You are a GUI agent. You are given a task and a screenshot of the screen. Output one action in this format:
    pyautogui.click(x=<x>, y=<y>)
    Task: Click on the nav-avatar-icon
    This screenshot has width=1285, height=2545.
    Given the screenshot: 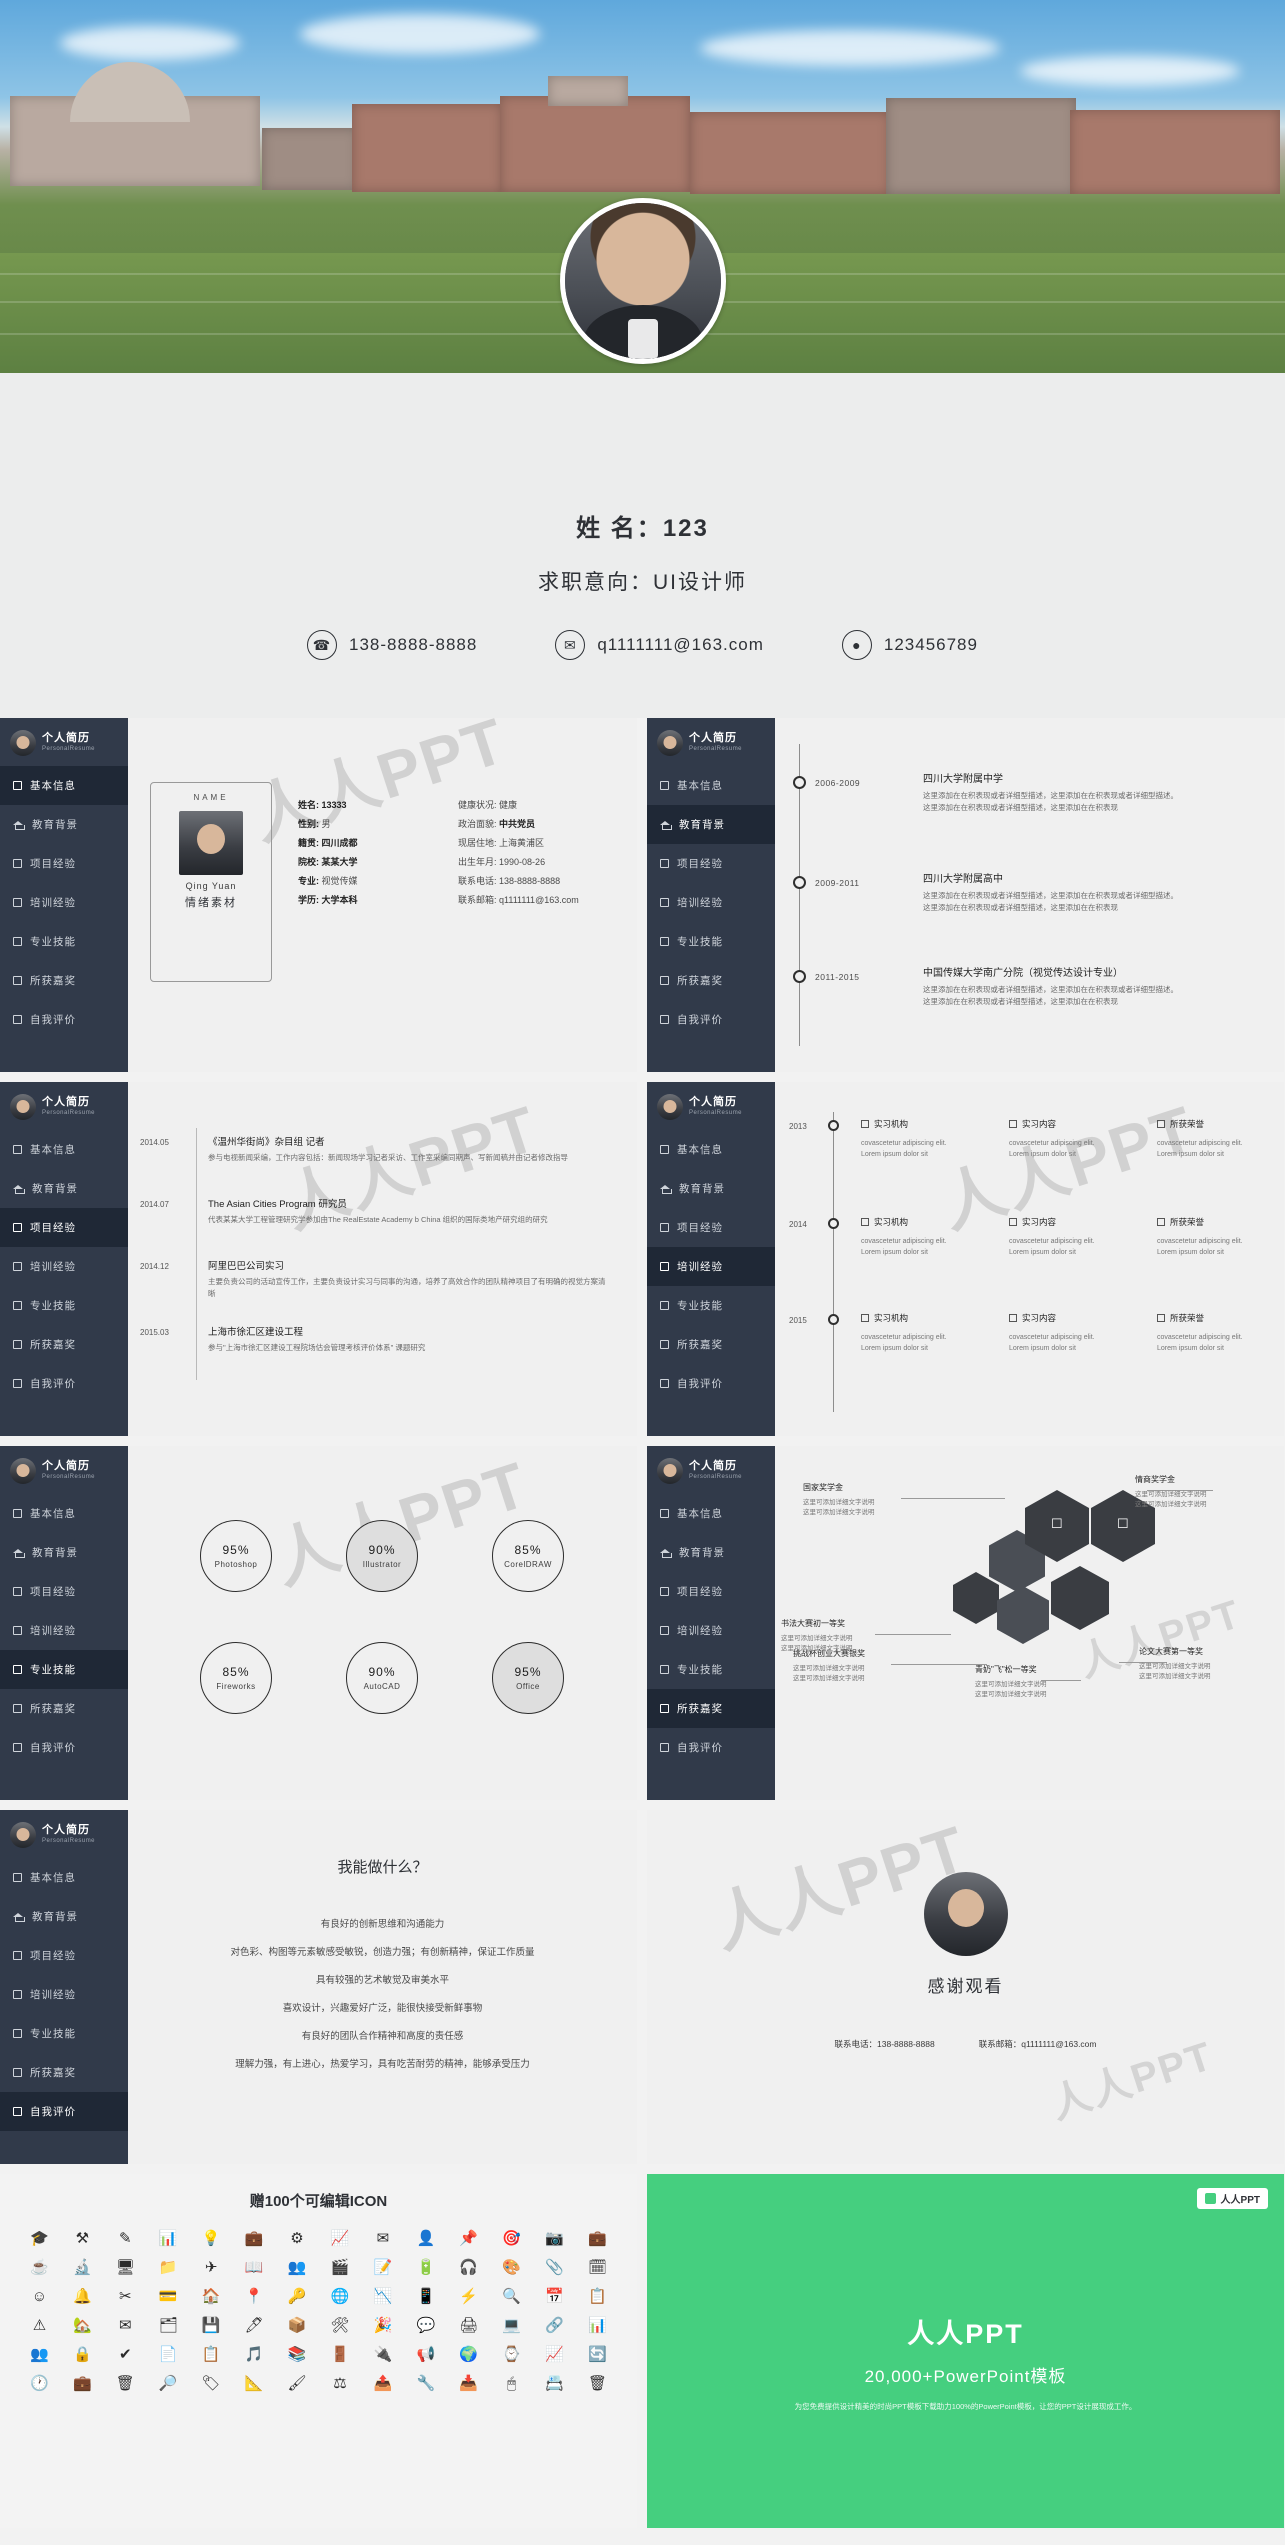 What is the action you would take?
    pyautogui.click(x=23, y=1471)
    